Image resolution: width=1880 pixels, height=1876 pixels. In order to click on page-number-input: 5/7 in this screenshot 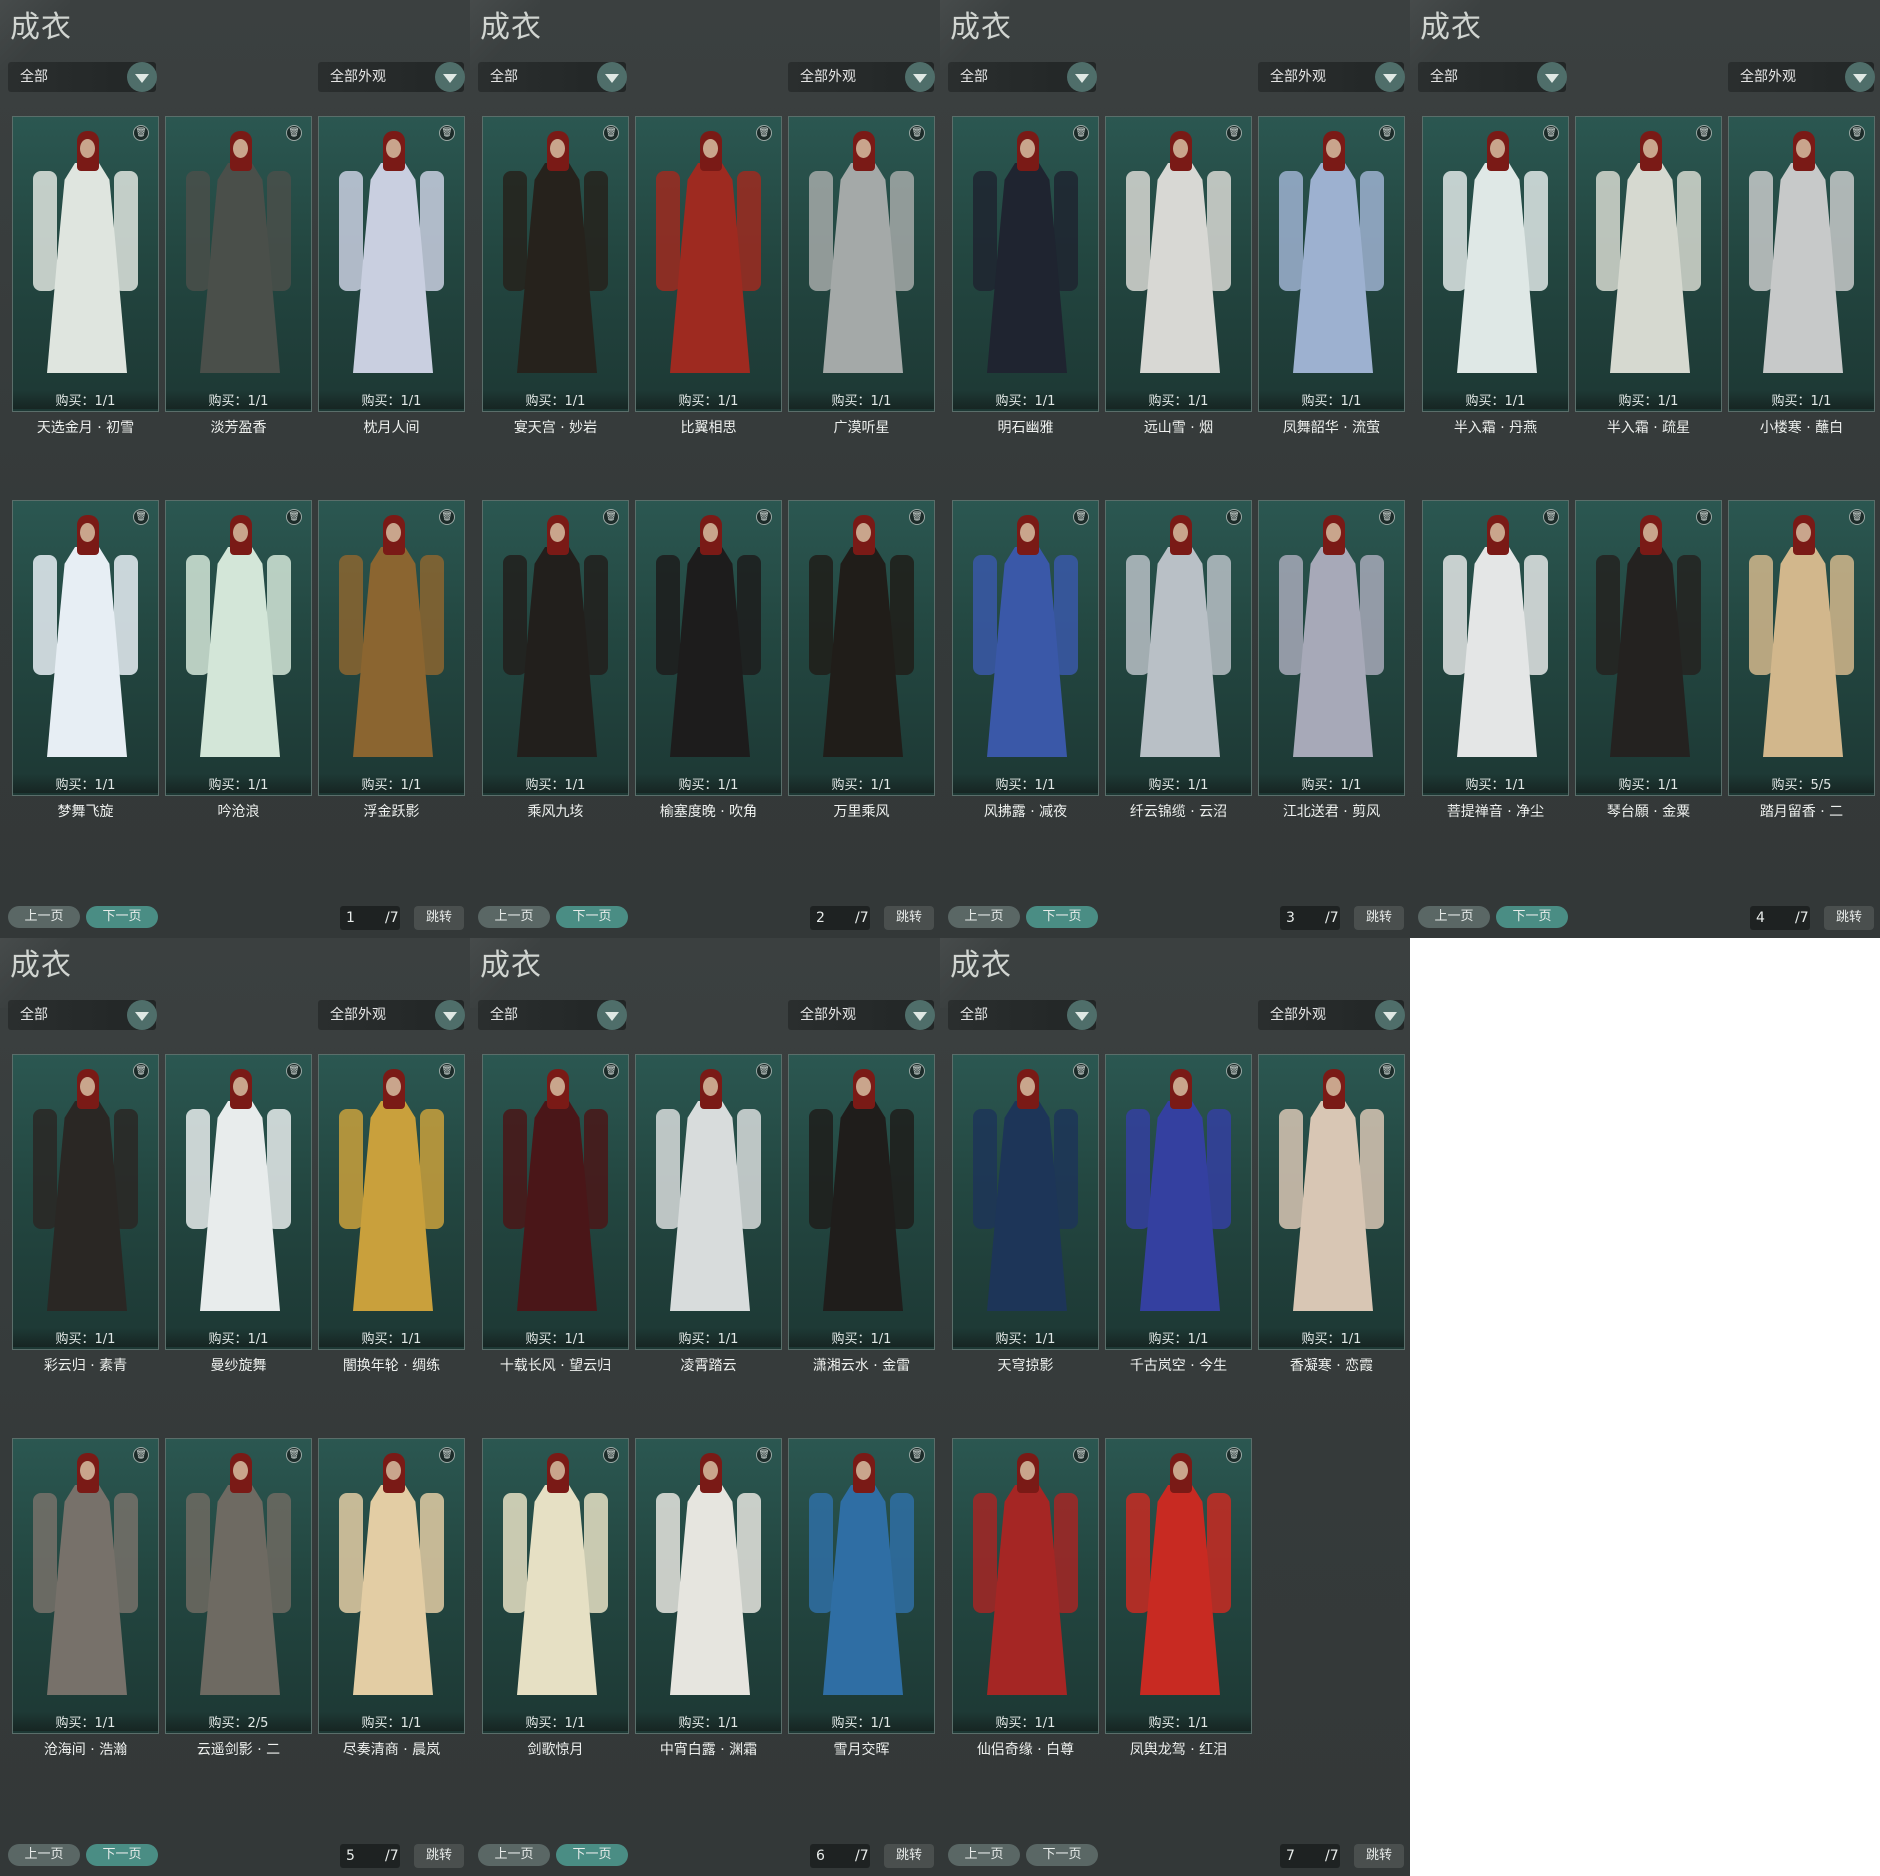, I will do `click(370, 1856)`.